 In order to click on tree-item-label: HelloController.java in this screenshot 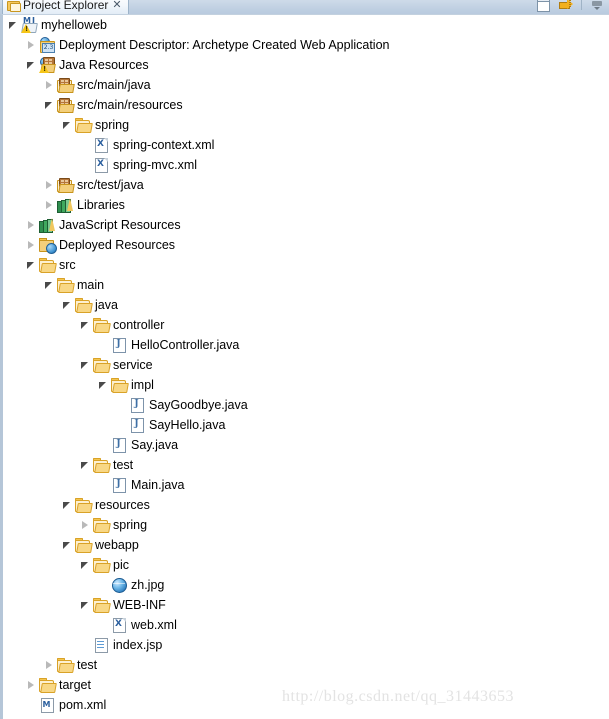, I will do `click(185, 345)`.